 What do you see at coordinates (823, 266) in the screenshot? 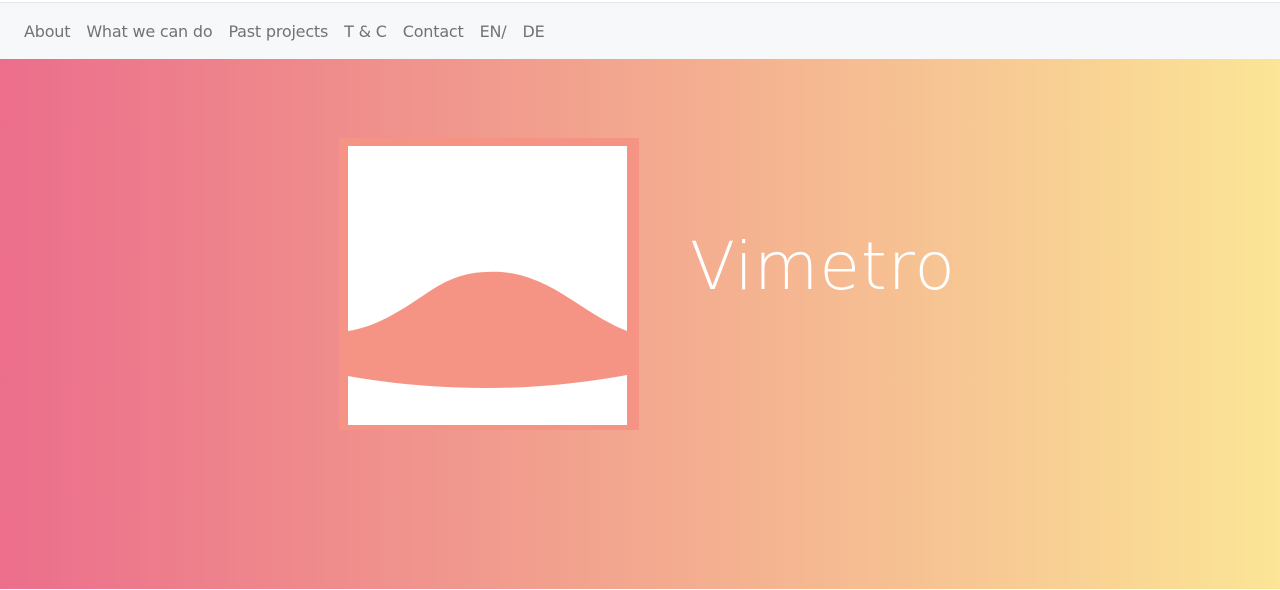
I see `brand-name: Vimetro` at bounding box center [823, 266].